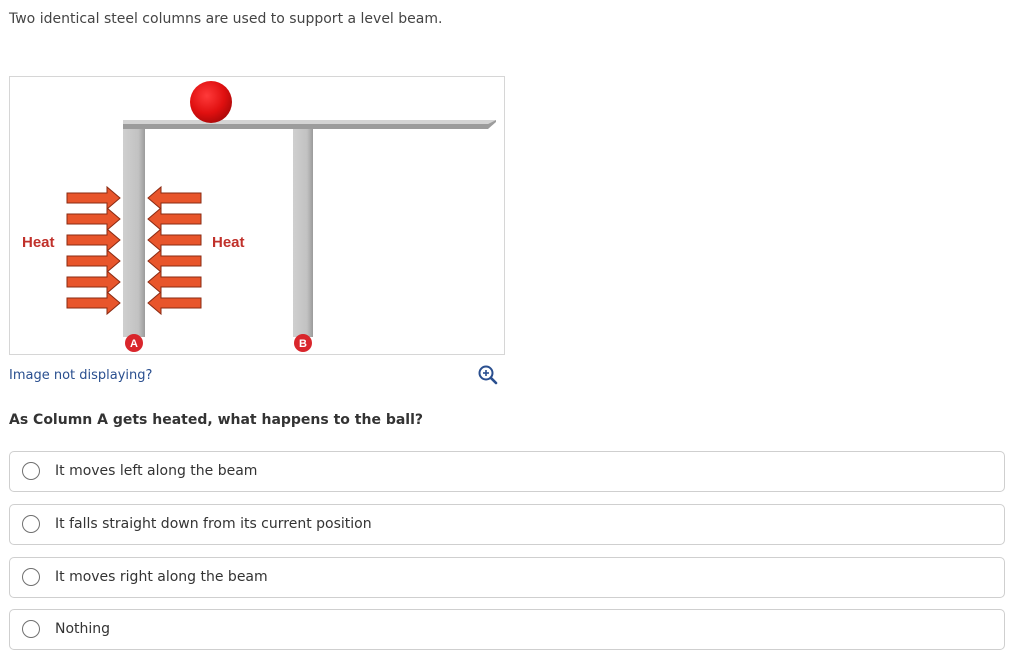 The width and height of the screenshot is (1012, 665). I want to click on option-label: It moves right along the beam, so click(161, 577).